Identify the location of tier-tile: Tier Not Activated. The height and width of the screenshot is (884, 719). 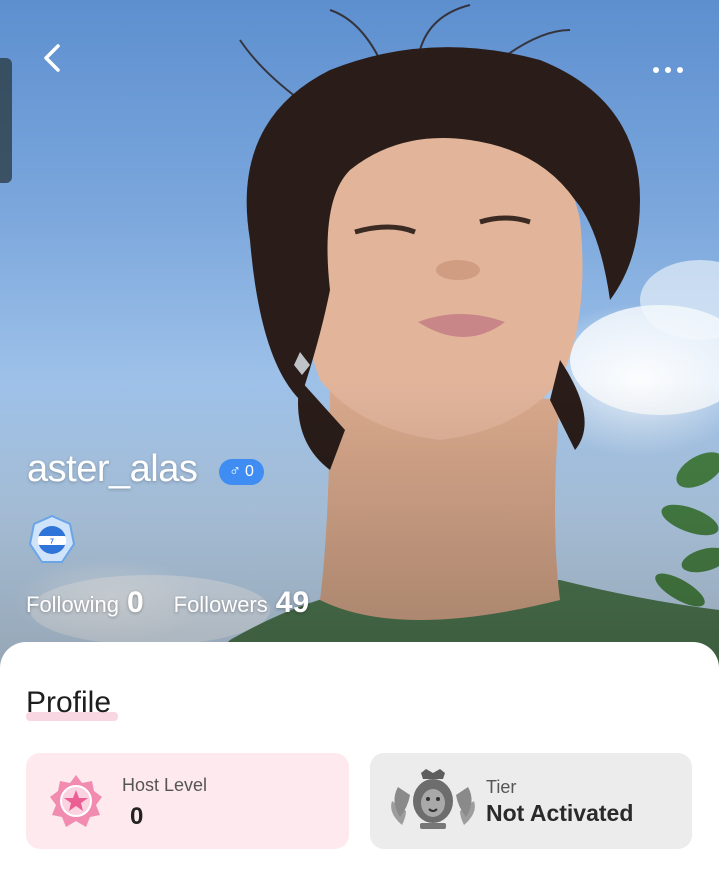
(531, 801).